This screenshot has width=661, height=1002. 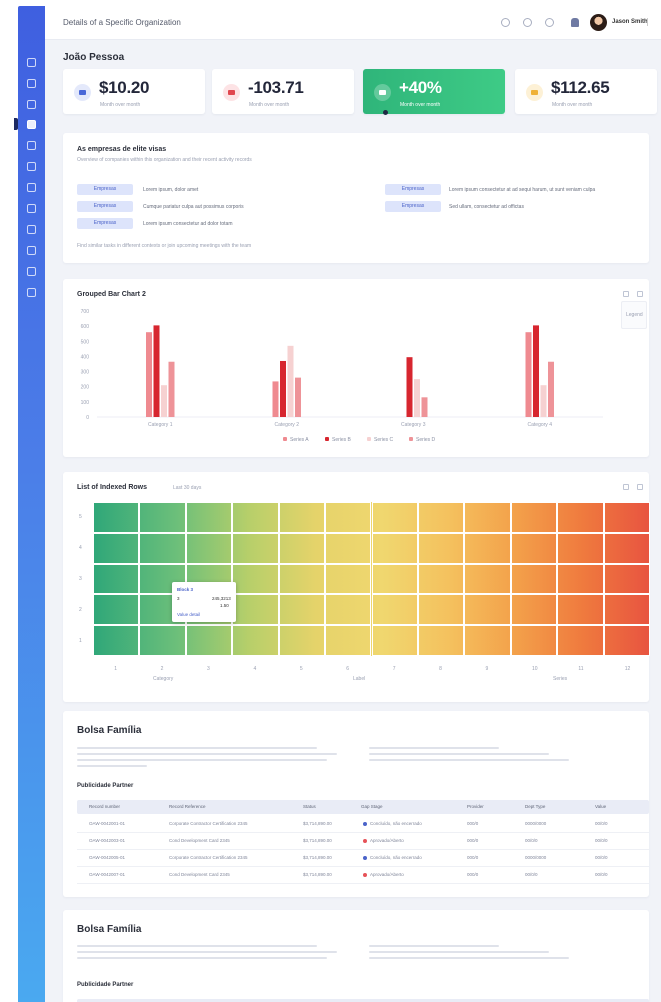 What do you see at coordinates (171, 190) in the screenshot?
I see `company-text: Lorem ipsum, dolor amet` at bounding box center [171, 190].